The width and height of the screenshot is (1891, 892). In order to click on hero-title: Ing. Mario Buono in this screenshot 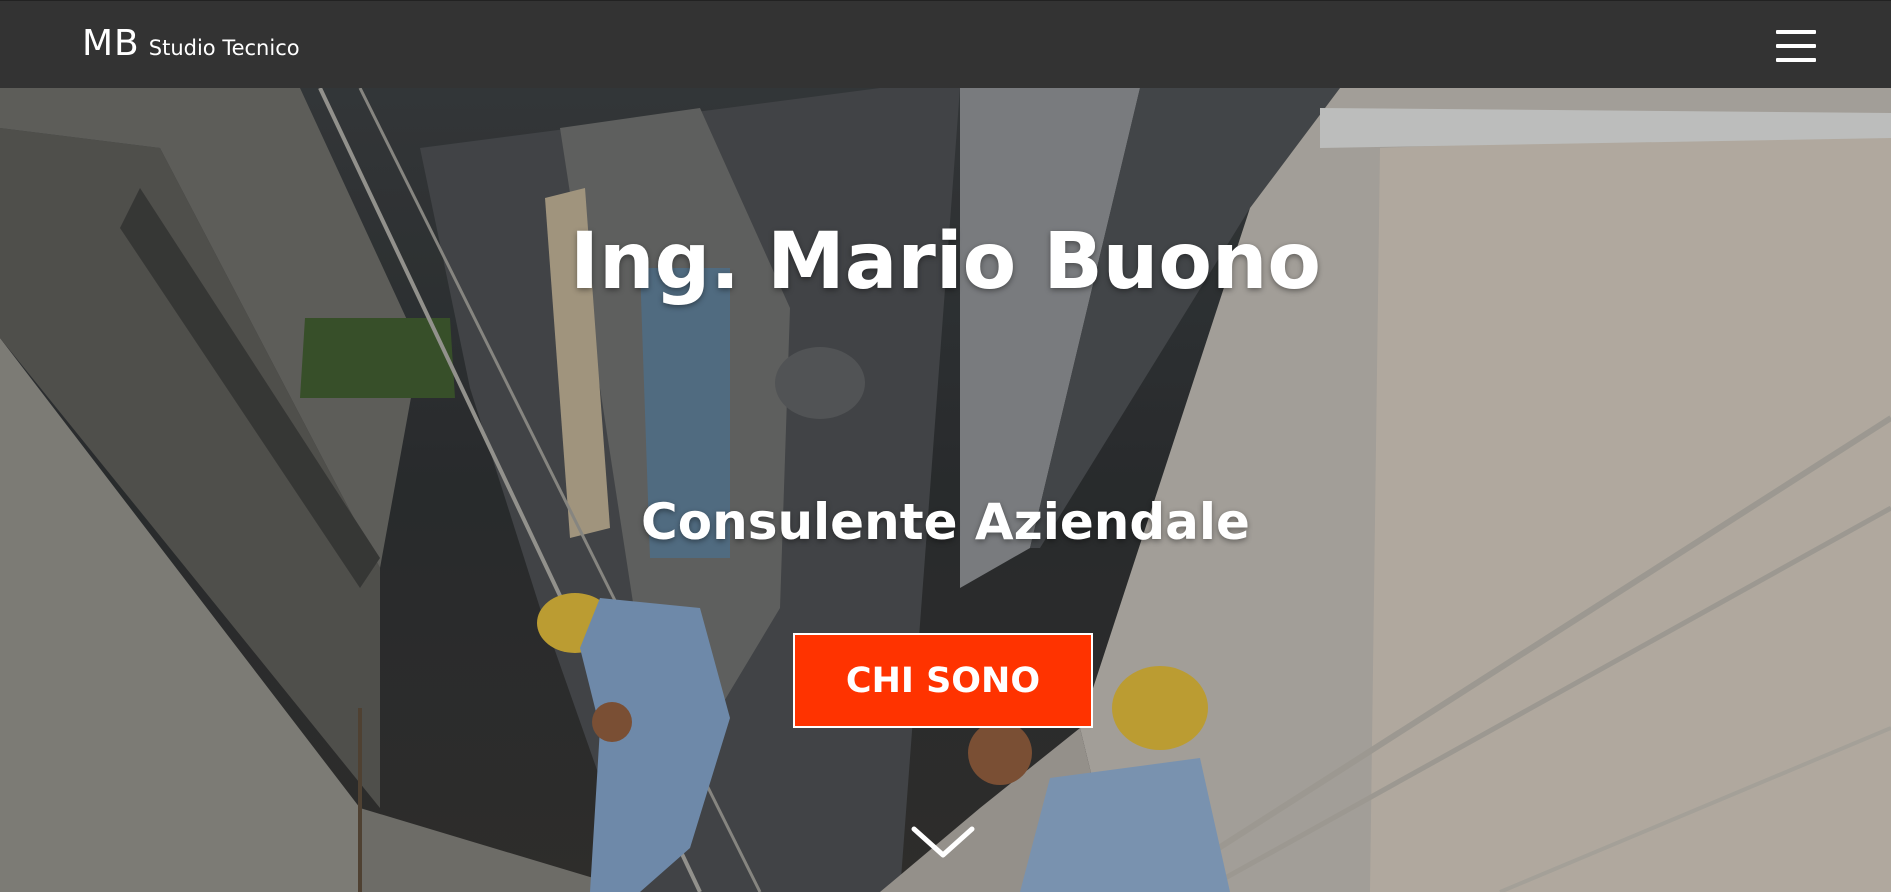, I will do `click(945, 262)`.